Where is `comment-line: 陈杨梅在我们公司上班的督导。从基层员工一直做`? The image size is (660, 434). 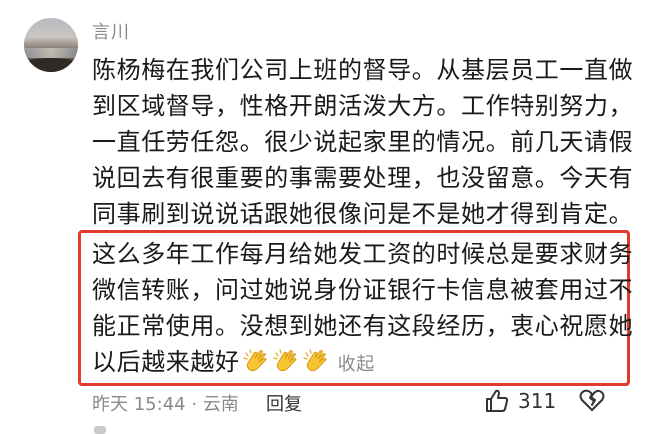 comment-line: 陈杨梅在我们公司上班的督导。从基层员工一直做 is located at coordinates (363, 70).